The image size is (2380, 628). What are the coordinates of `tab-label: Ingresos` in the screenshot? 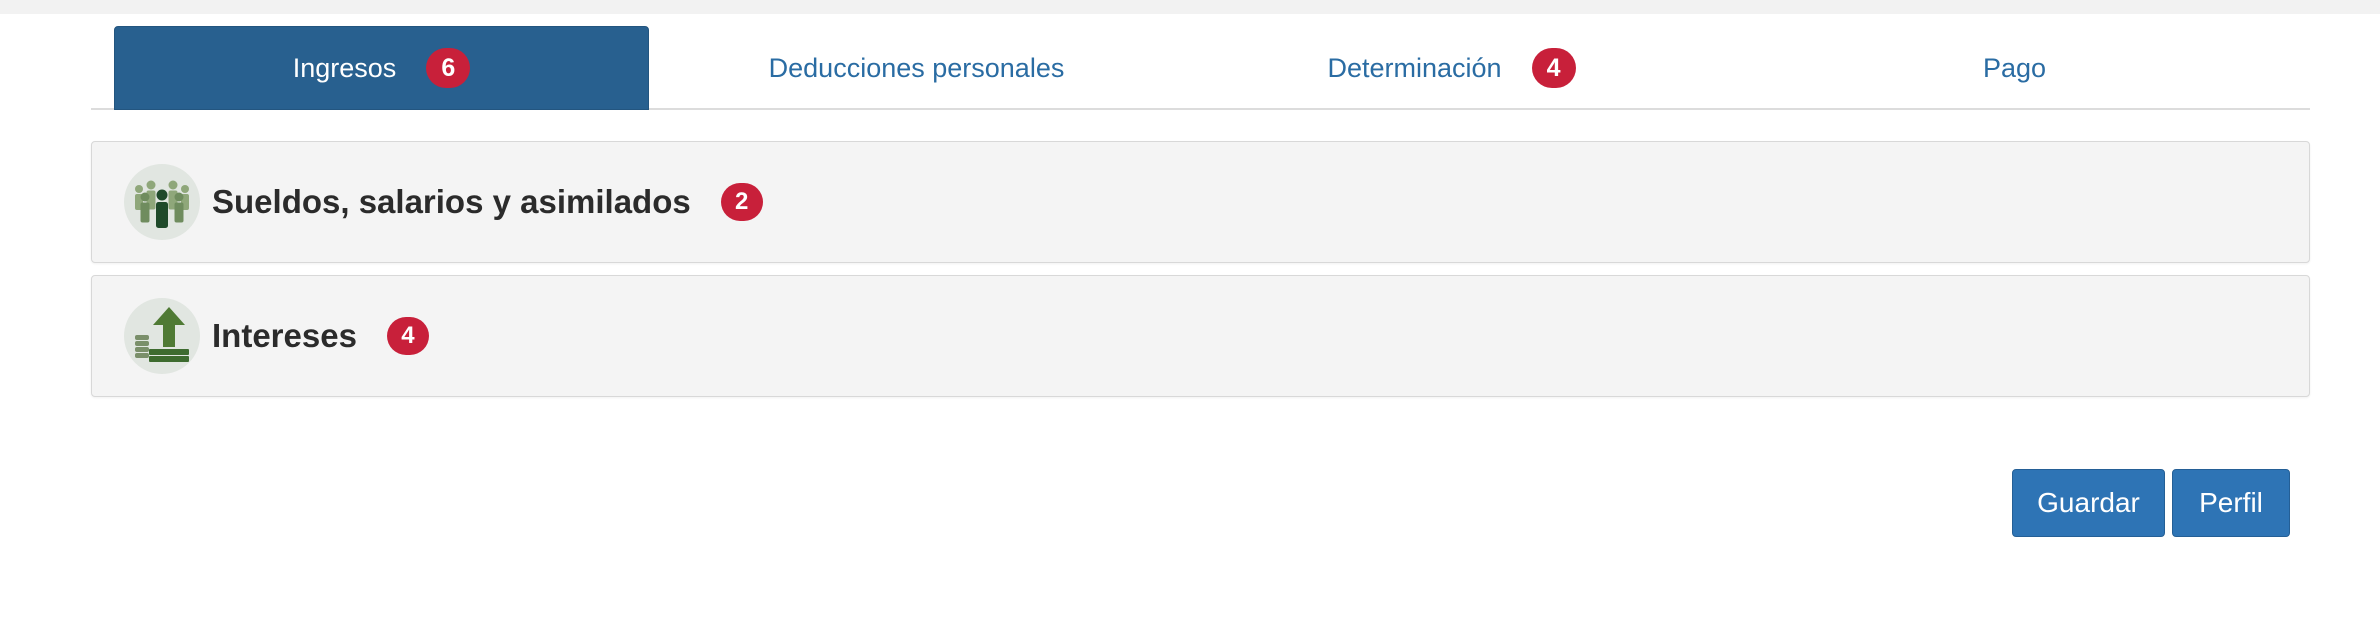 It's located at (344, 67).